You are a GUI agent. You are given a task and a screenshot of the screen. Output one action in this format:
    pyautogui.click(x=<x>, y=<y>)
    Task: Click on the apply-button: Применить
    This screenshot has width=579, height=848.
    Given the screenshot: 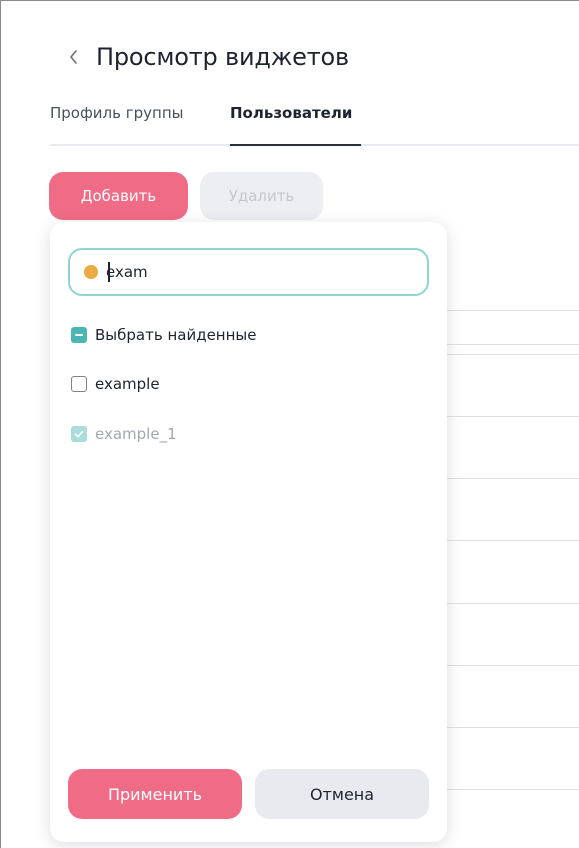 What is the action you would take?
    pyautogui.click(x=155, y=794)
    